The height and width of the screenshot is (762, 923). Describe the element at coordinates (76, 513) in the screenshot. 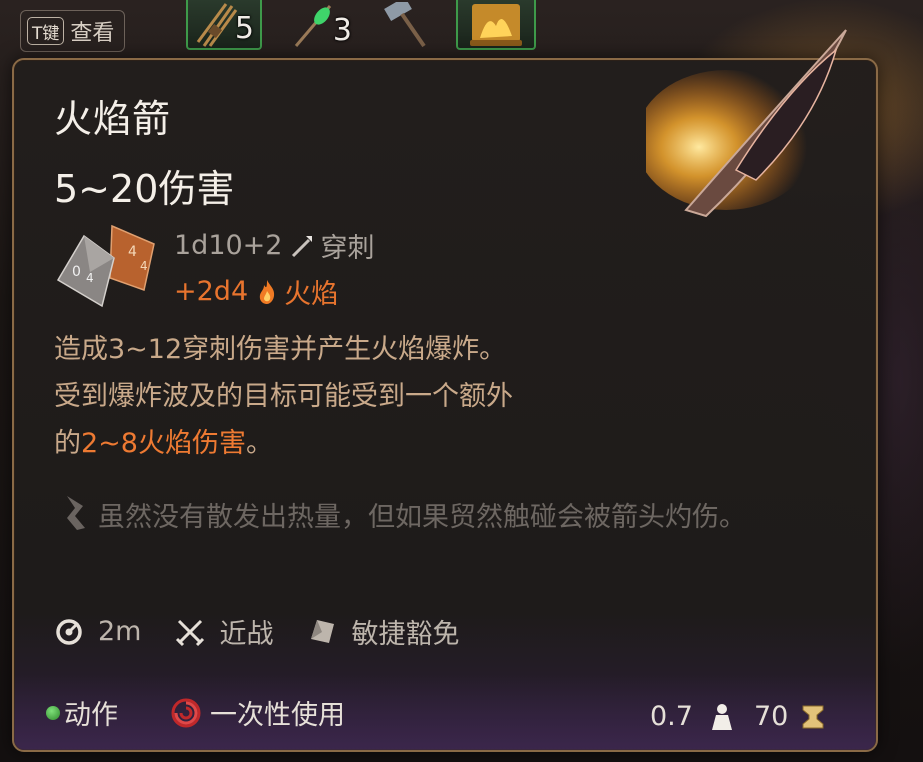

I see `quill-icon` at that location.